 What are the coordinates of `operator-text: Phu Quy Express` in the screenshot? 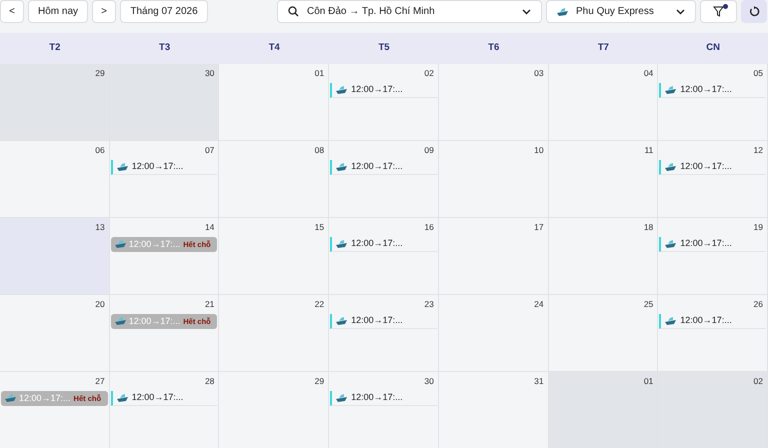 It's located at (615, 12).